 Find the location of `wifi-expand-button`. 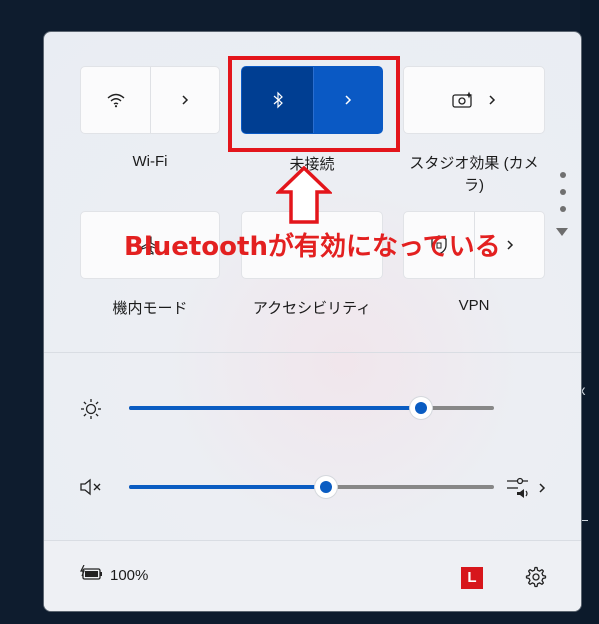

wifi-expand-button is located at coordinates (185, 100).